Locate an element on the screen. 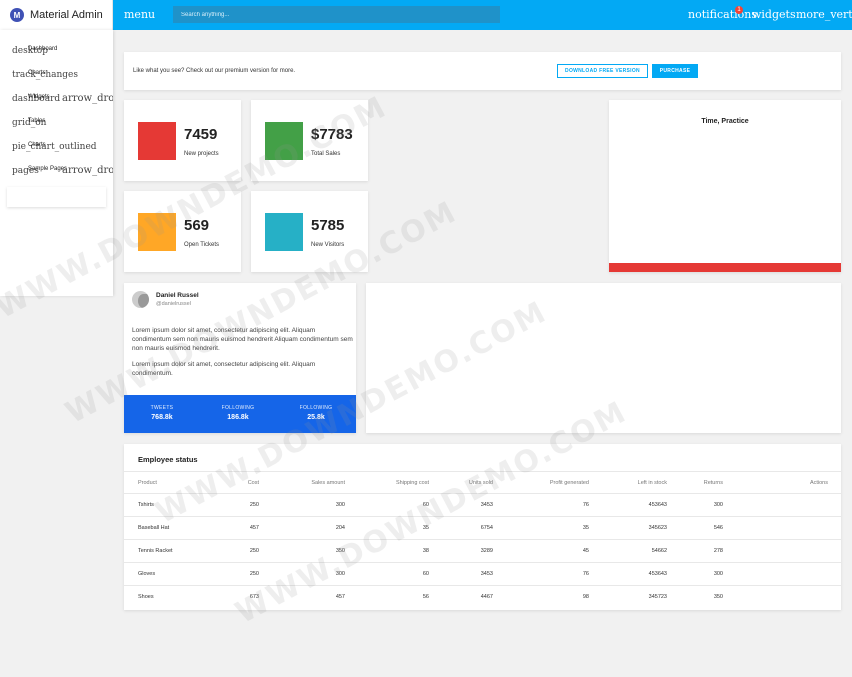 The height and width of the screenshot is (677, 852). stat-card-total-sales: $7783 Total Sales is located at coordinates (309, 140).